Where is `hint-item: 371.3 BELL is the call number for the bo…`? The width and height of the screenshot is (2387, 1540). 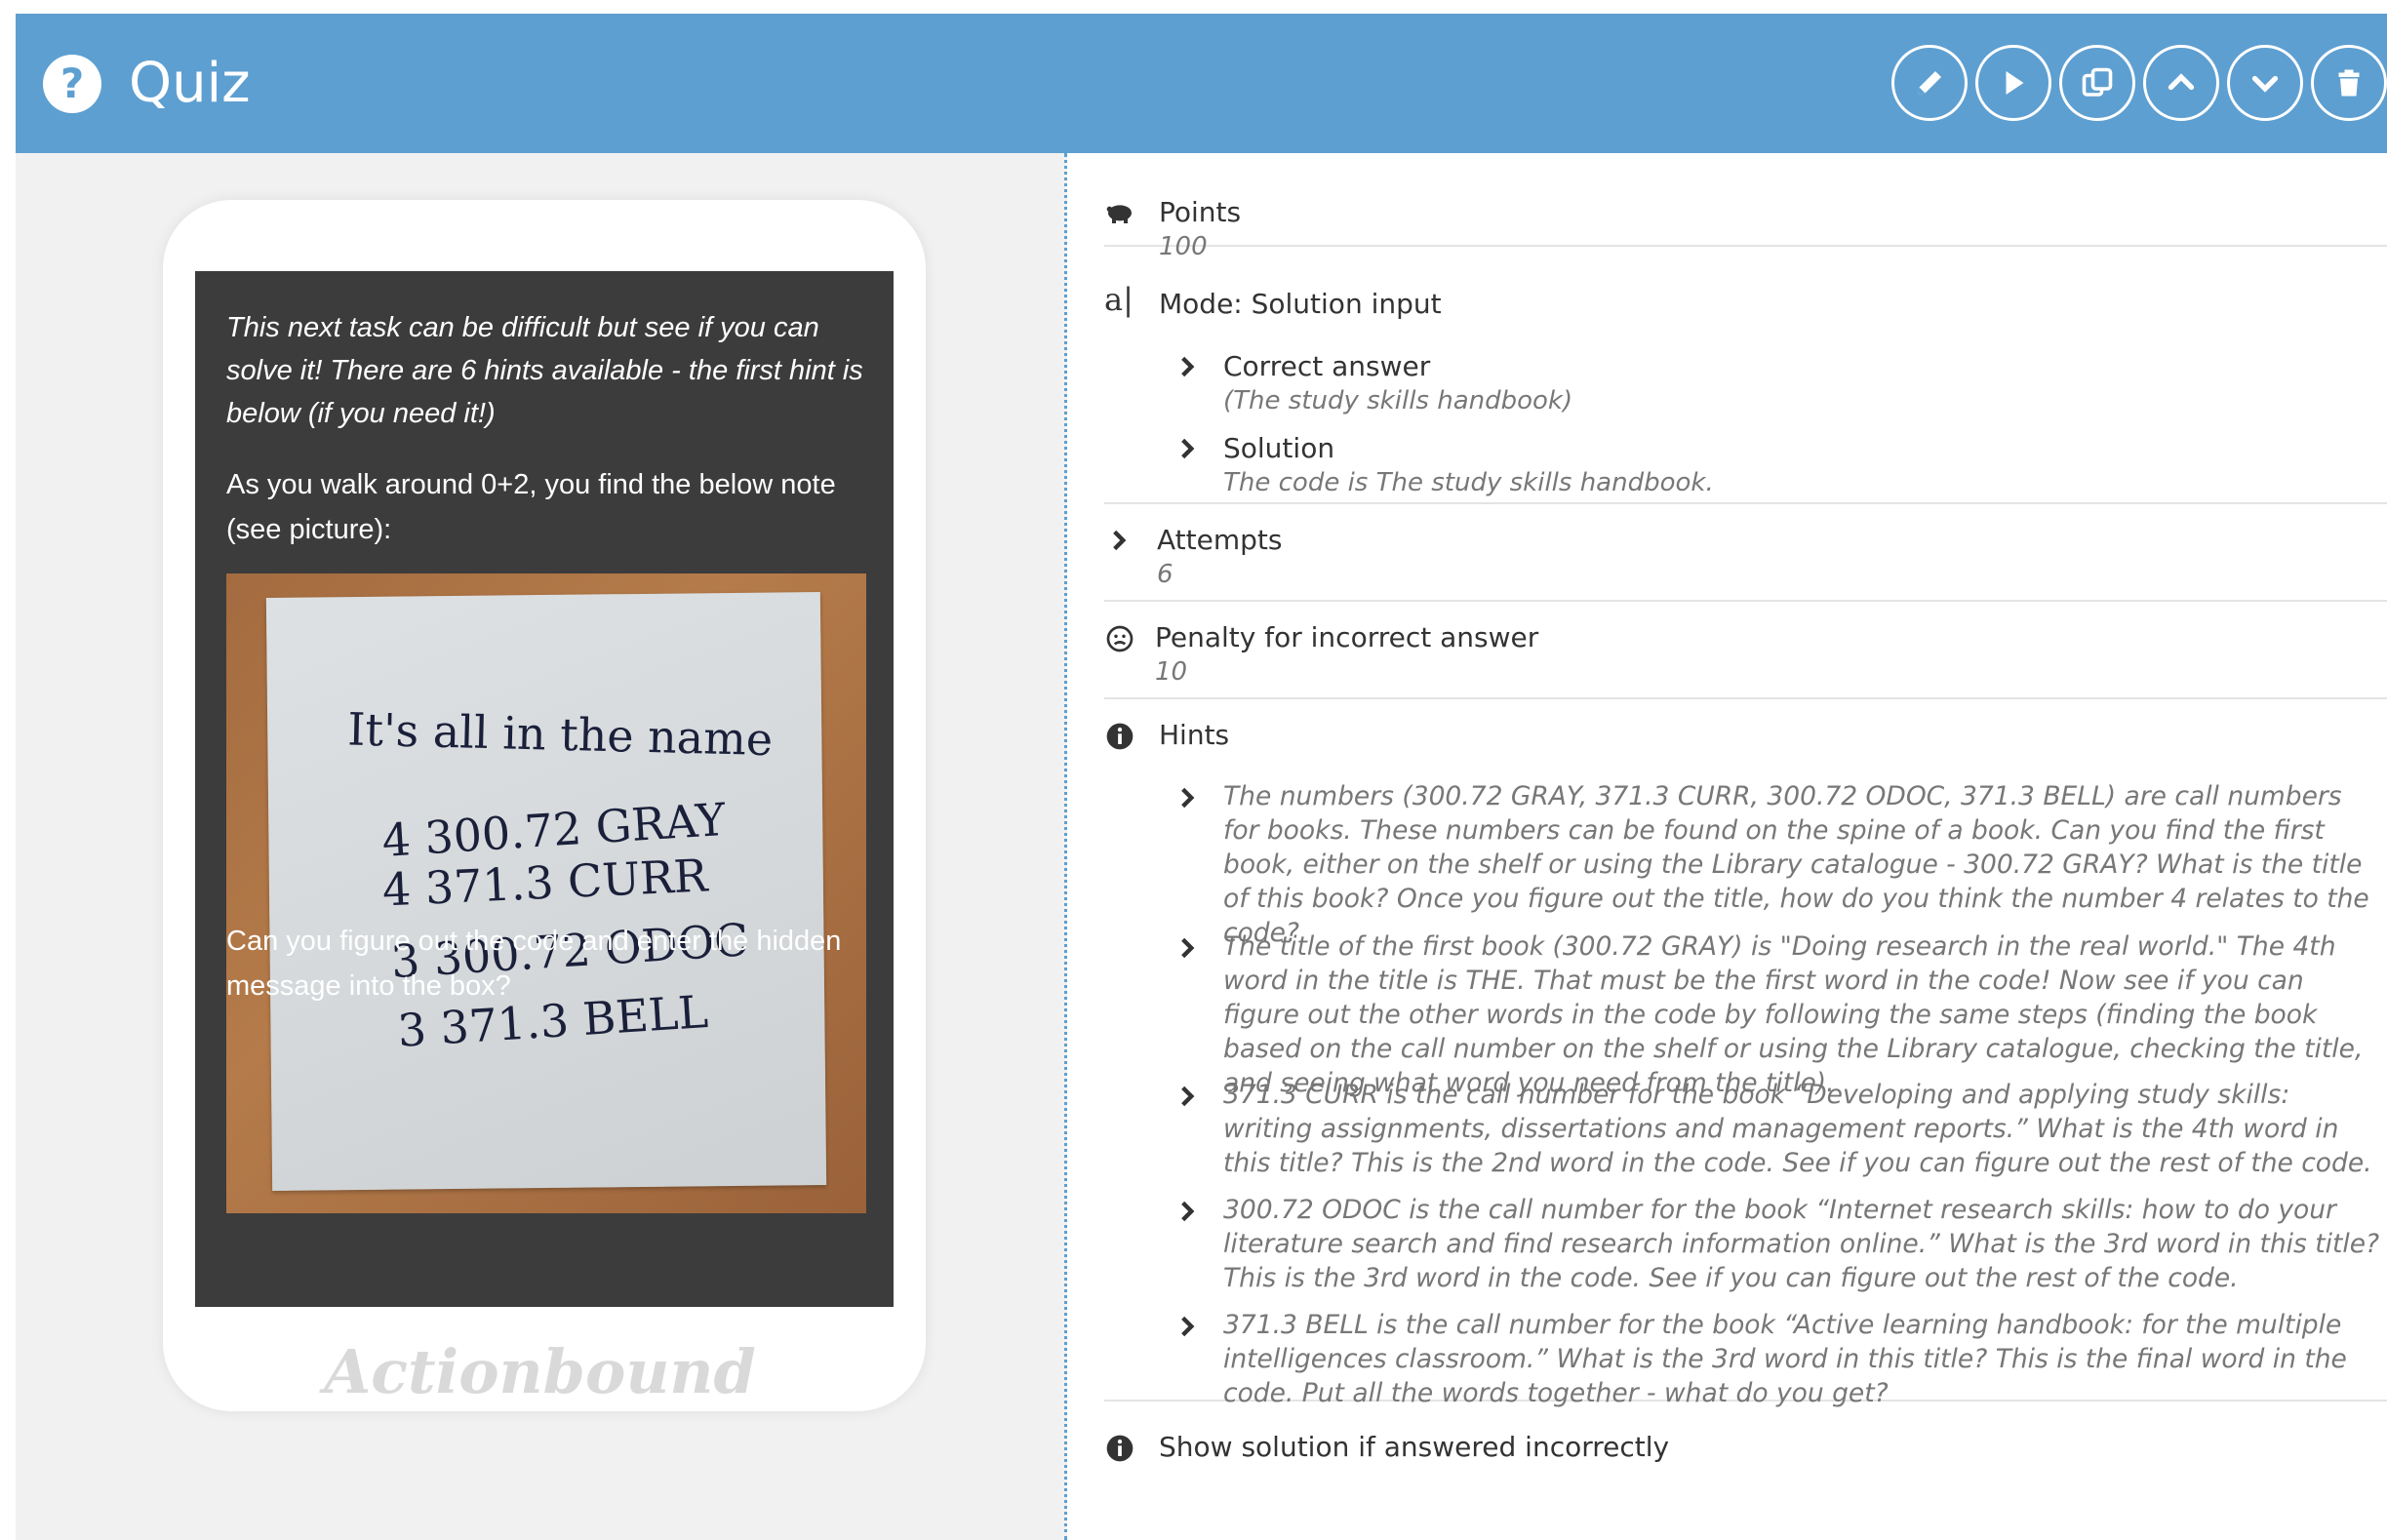 hint-item: 371.3 BELL is the call number for the bo… is located at coordinates (1804, 1359).